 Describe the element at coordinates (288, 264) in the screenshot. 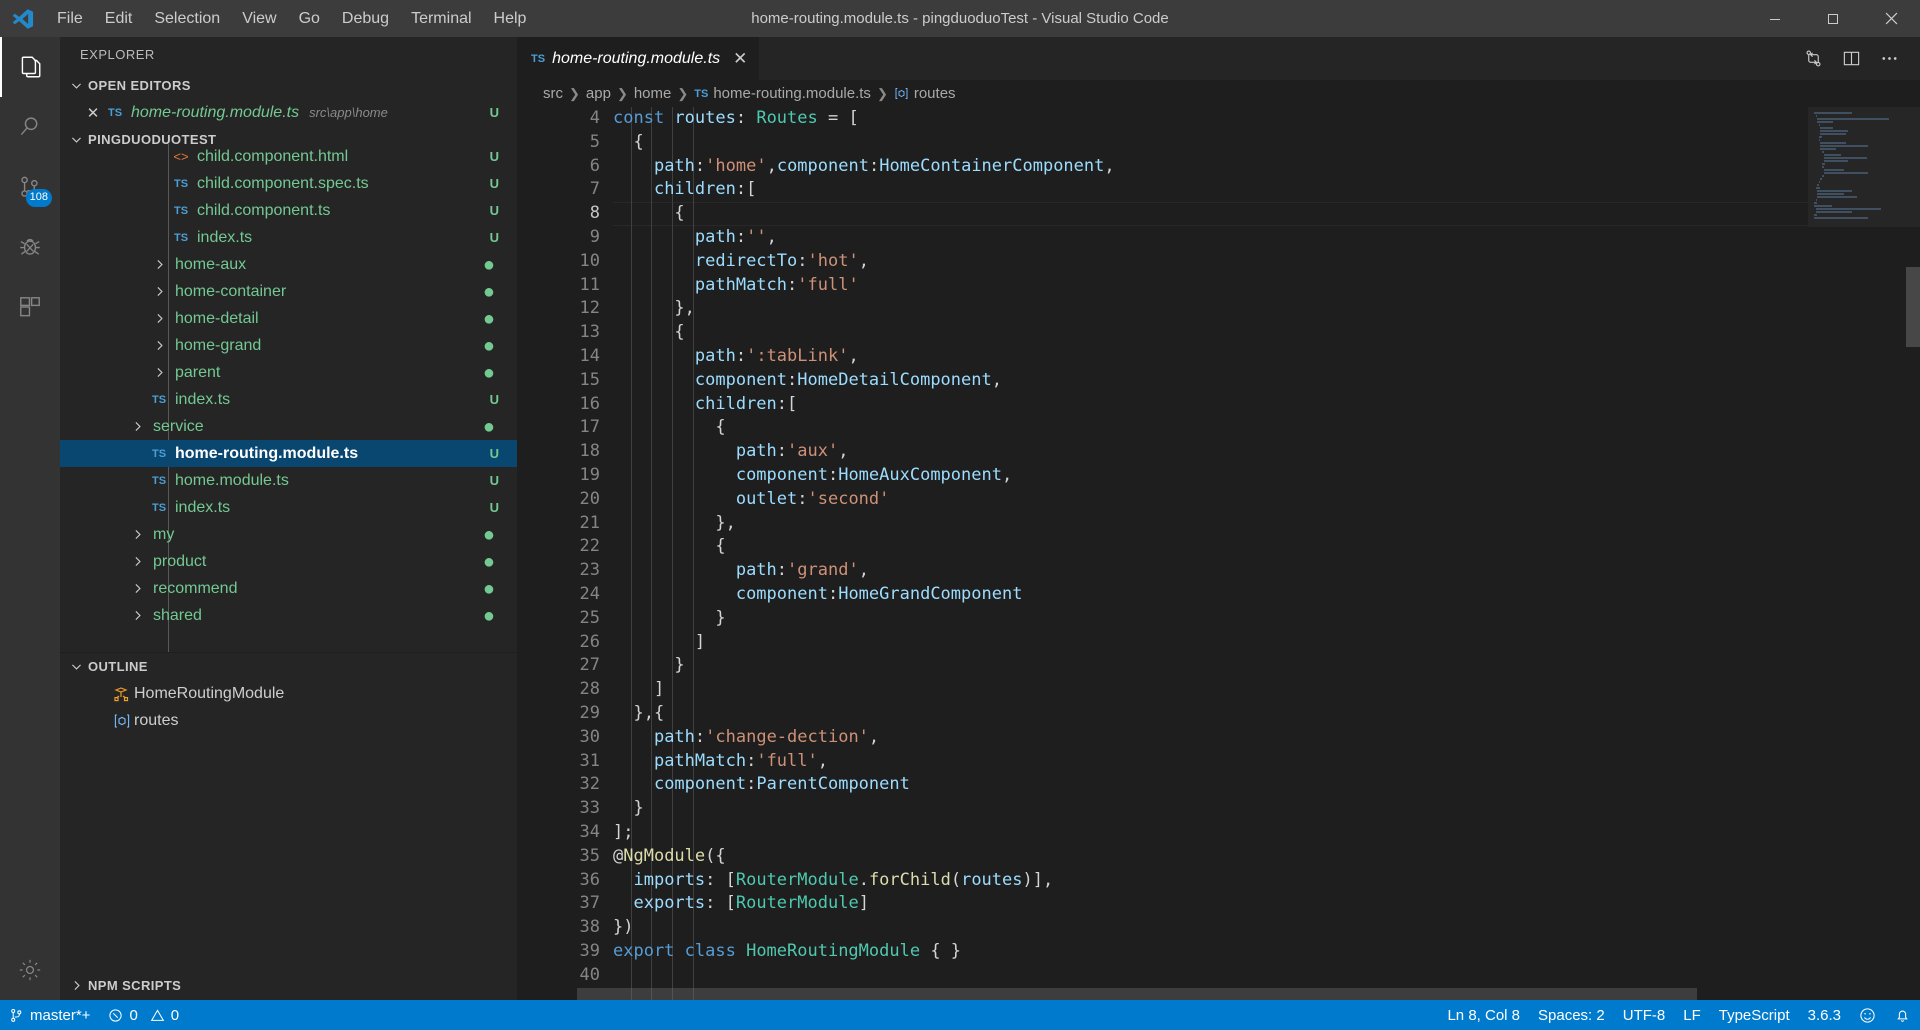

I see `tree-folder: home-aux ●` at that location.